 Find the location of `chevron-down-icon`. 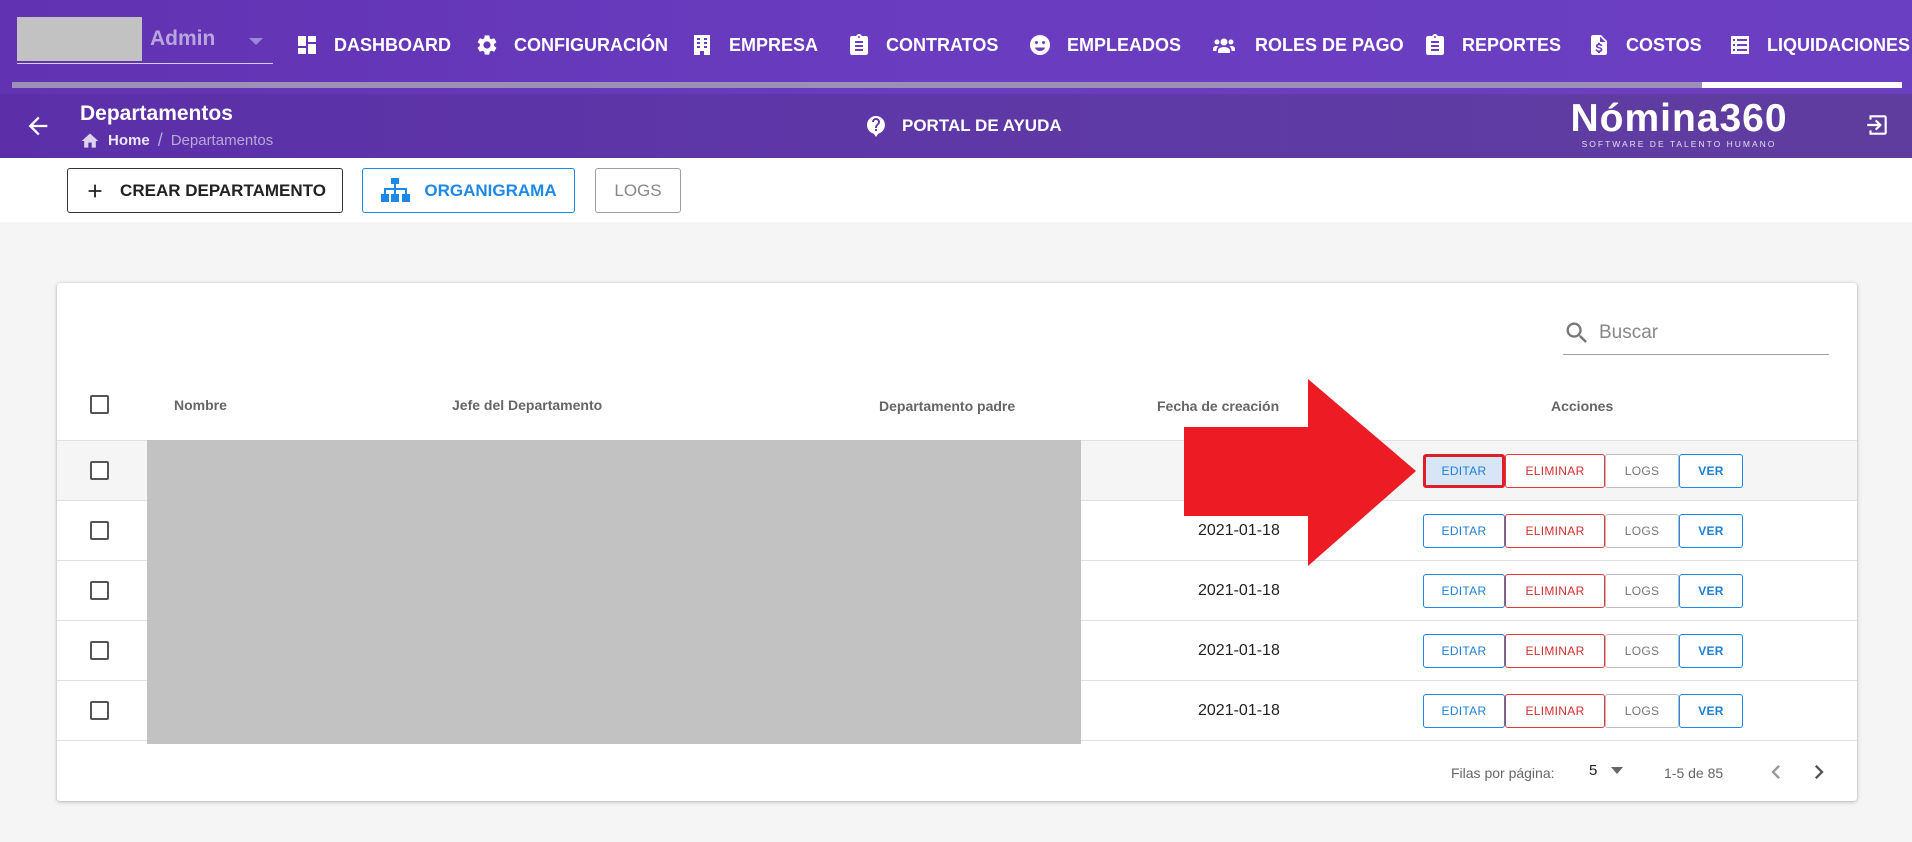

chevron-down-icon is located at coordinates (256, 41).